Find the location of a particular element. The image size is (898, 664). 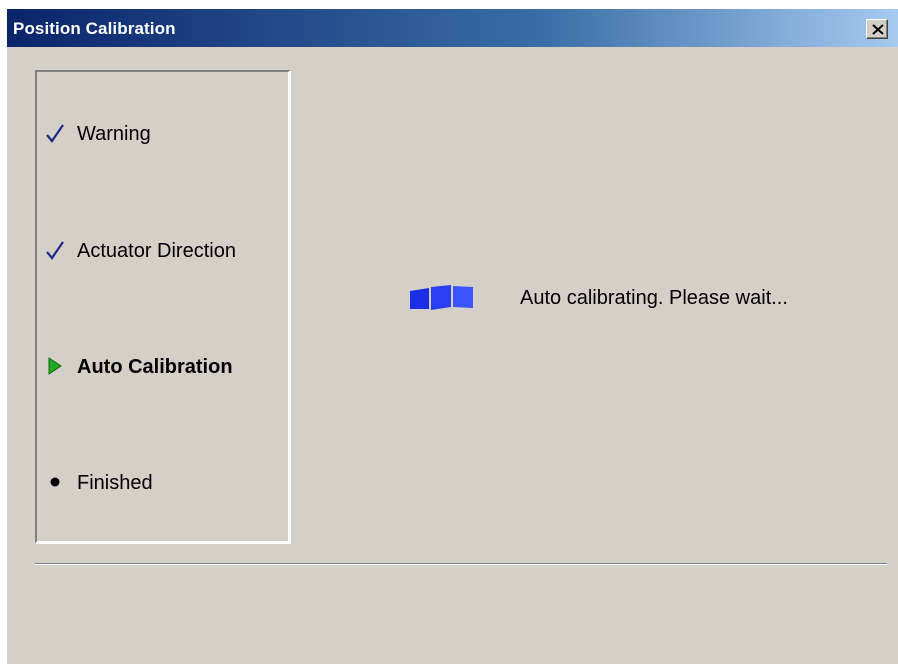

step-label-auto-calibration: Auto Calibration is located at coordinates (155, 367).